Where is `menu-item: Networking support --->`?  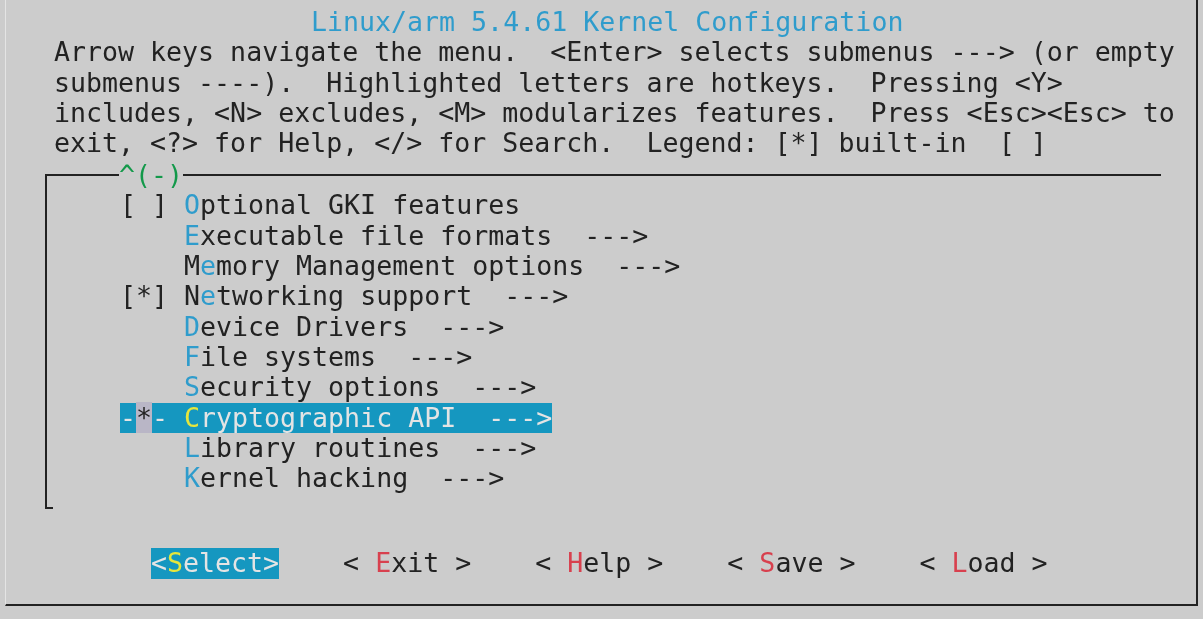 menu-item: Networking support ---> is located at coordinates (376, 296).